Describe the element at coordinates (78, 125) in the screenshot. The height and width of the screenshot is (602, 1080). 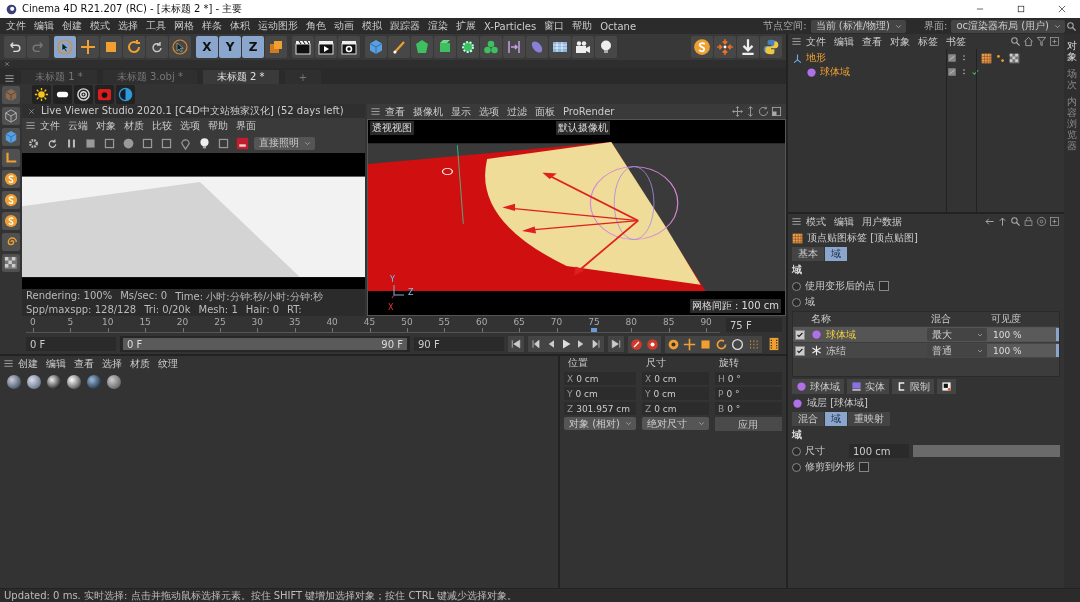
I see `menu-item: 云端` at that location.